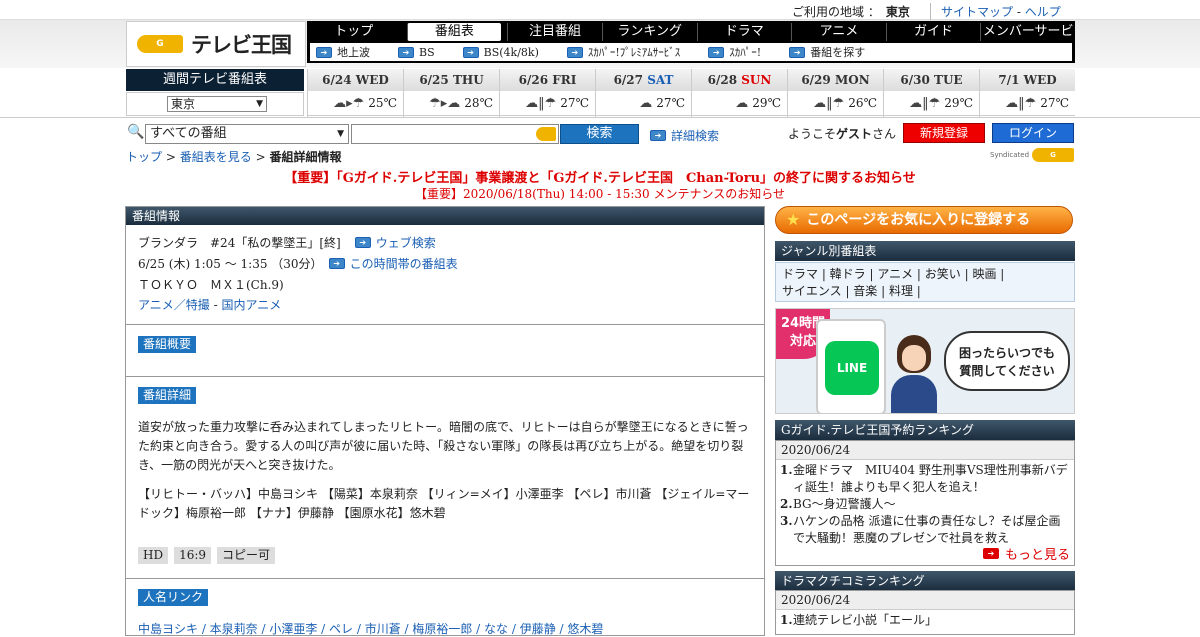  Describe the element at coordinates (217, 104) in the screenshot. I see `region-select: 東京 ▼` at that location.